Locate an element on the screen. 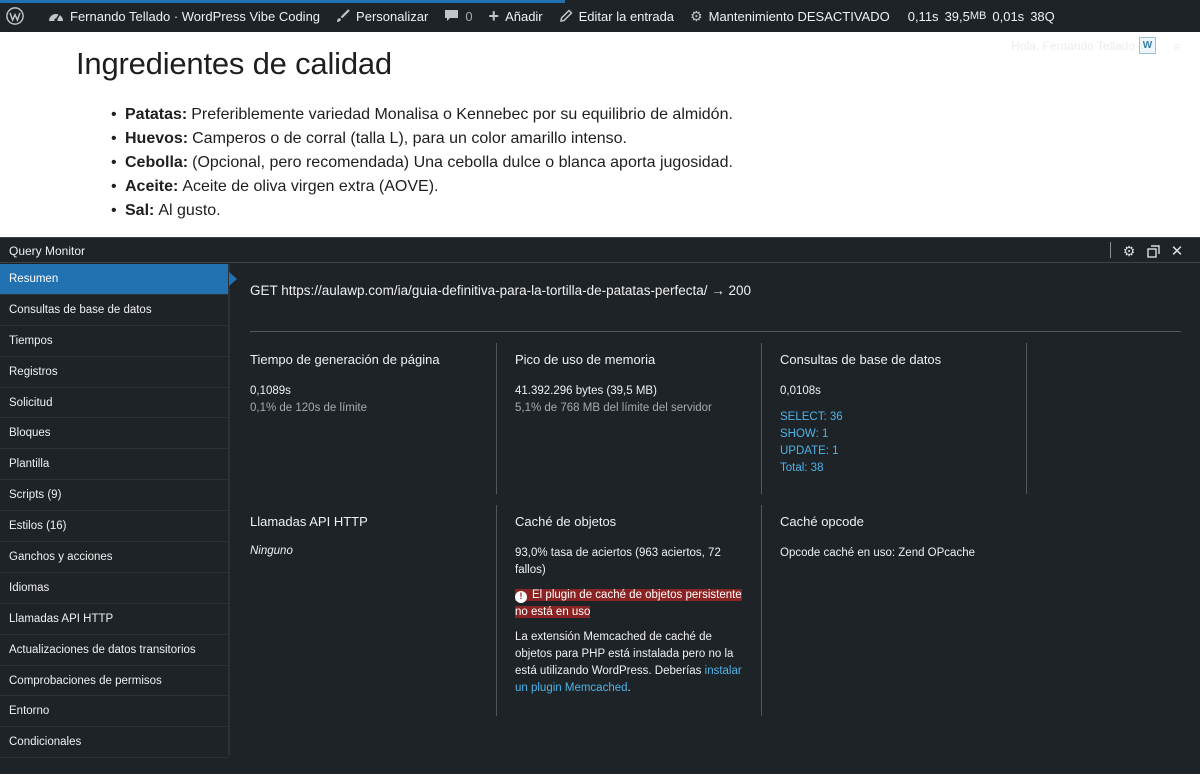 The height and width of the screenshot is (775, 1200). nav-item-environment: Entorno is located at coordinates (114, 712).